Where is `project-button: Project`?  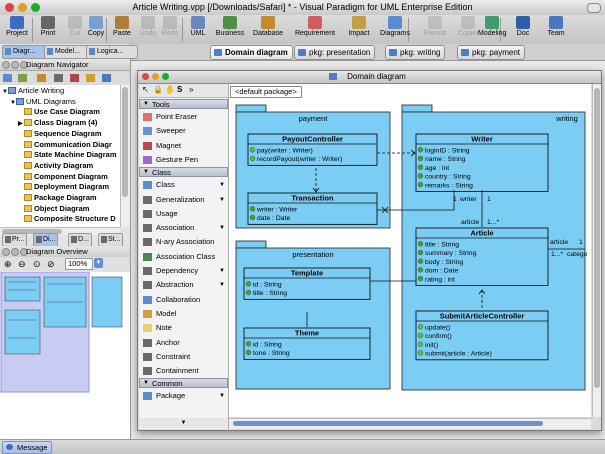 project-button: Project is located at coordinates (17, 29).